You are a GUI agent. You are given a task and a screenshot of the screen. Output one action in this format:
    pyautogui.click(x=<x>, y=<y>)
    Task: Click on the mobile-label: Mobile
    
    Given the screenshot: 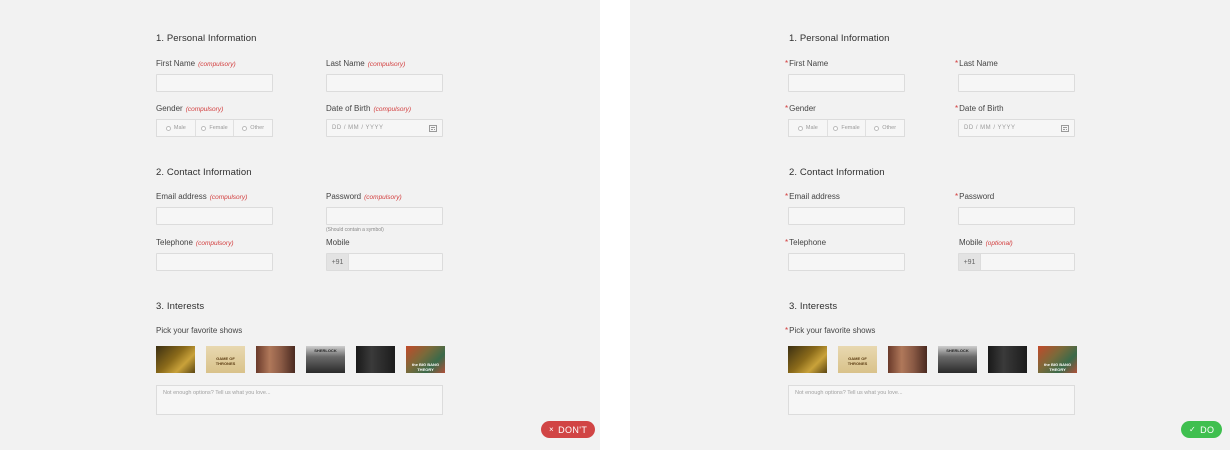 What is the action you would take?
    pyautogui.click(x=338, y=242)
    